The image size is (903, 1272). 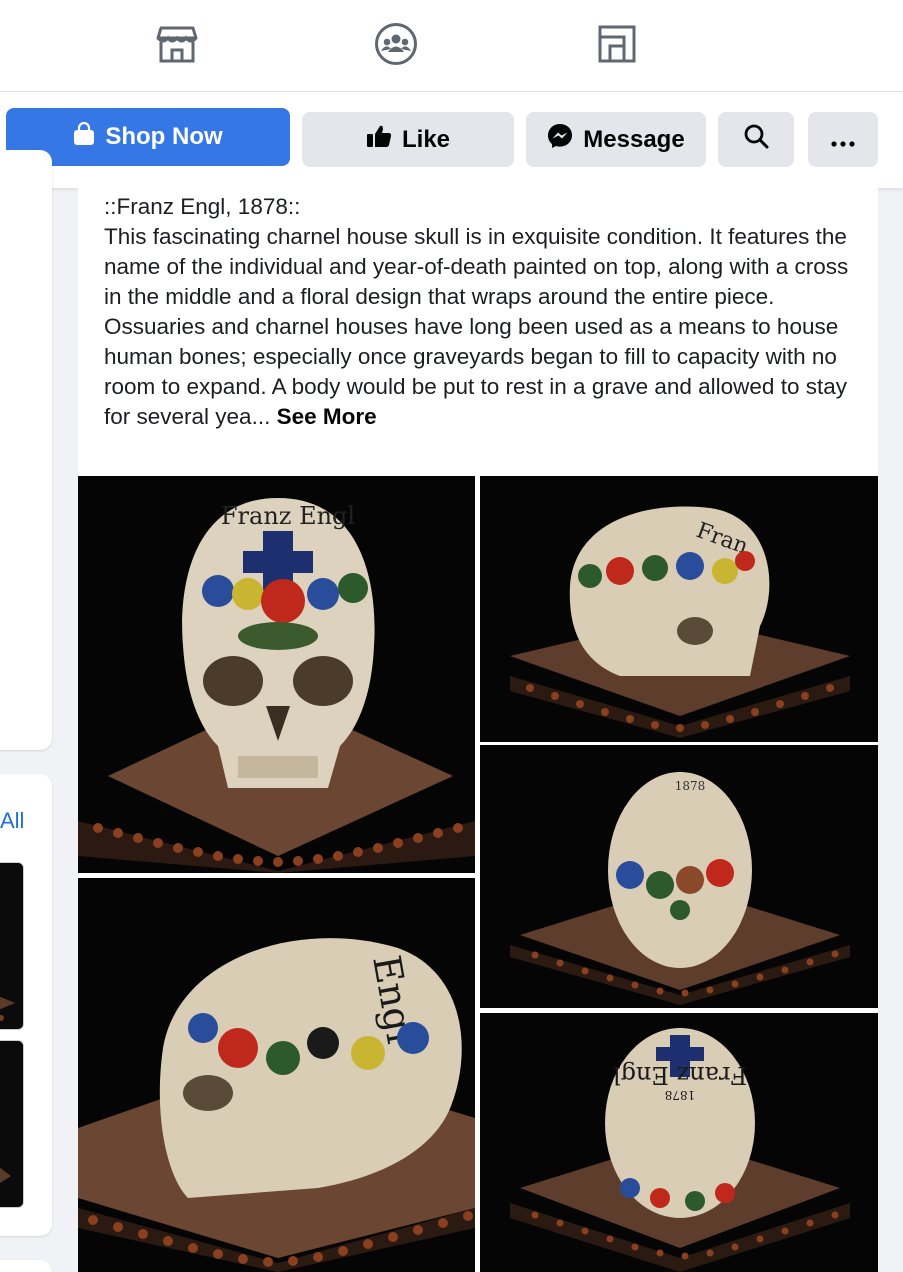 I want to click on skull-side-right-photo: Fran, so click(x=679, y=609).